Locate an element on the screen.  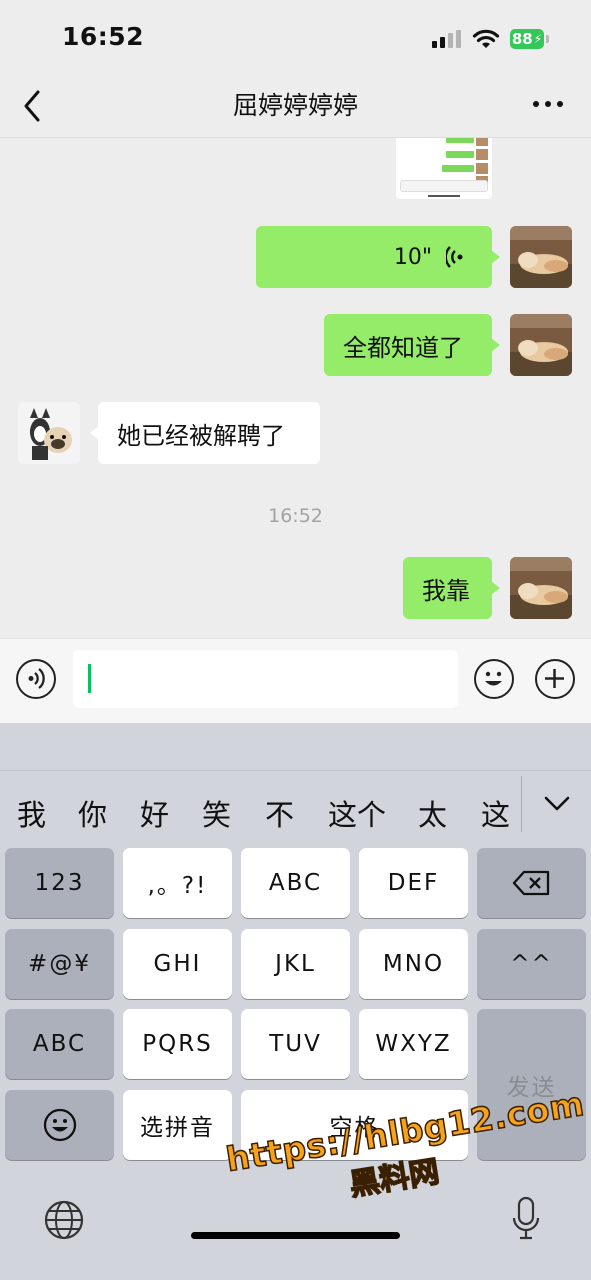
battery-indicator: 88 ⚡ is located at coordinates (527, 39).